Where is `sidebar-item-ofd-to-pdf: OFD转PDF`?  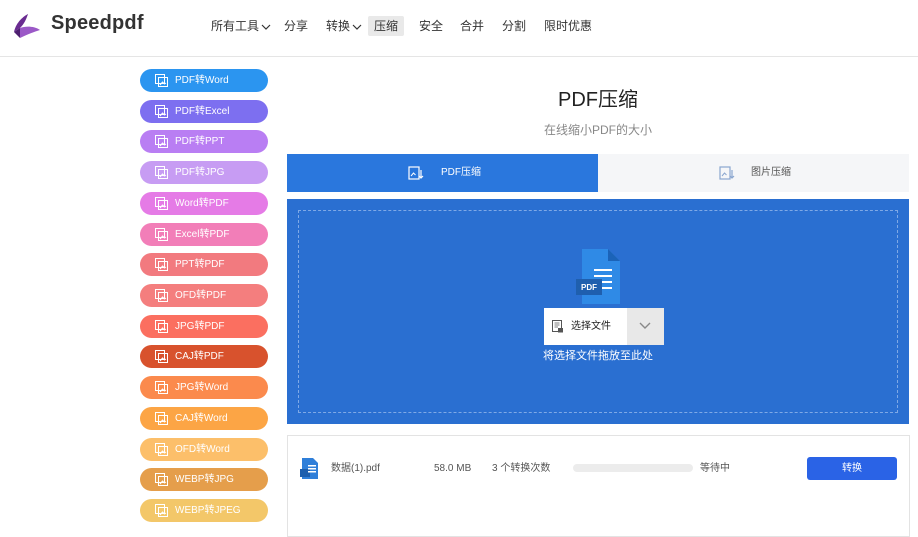
sidebar-item-ofd-to-pdf: OFD转PDF is located at coordinates (204, 295).